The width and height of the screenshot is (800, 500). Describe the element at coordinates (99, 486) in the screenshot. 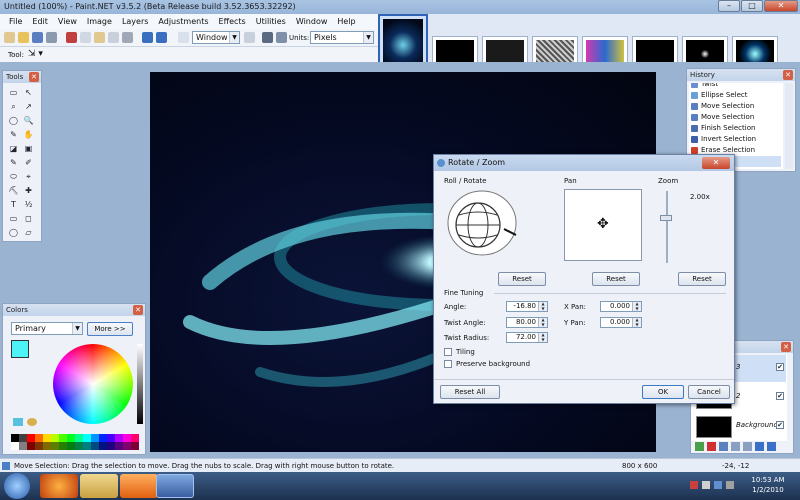

I see `explorer-taskbar-icon` at that location.